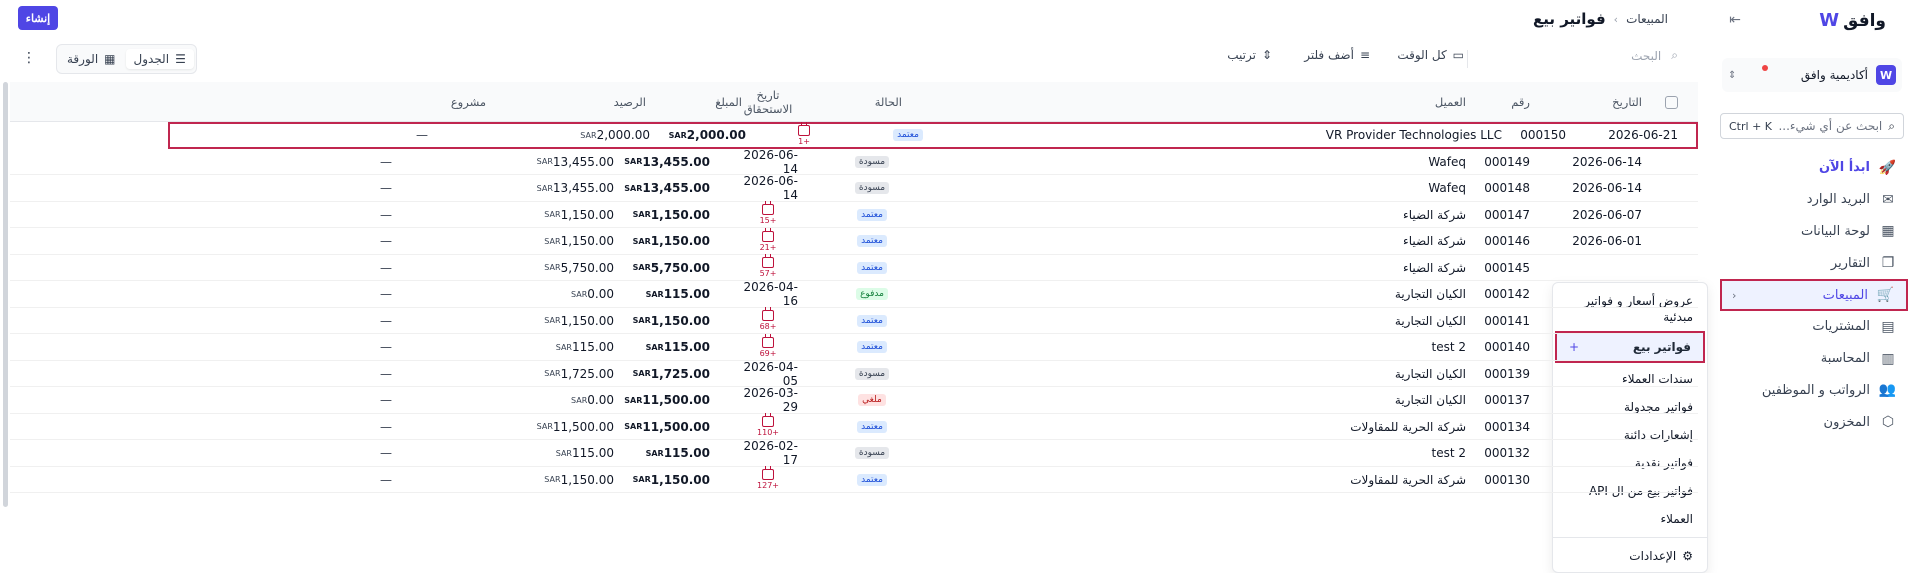 This screenshot has width=1908, height=573. What do you see at coordinates (5, 294) in the screenshot?
I see `scrollbar` at bounding box center [5, 294].